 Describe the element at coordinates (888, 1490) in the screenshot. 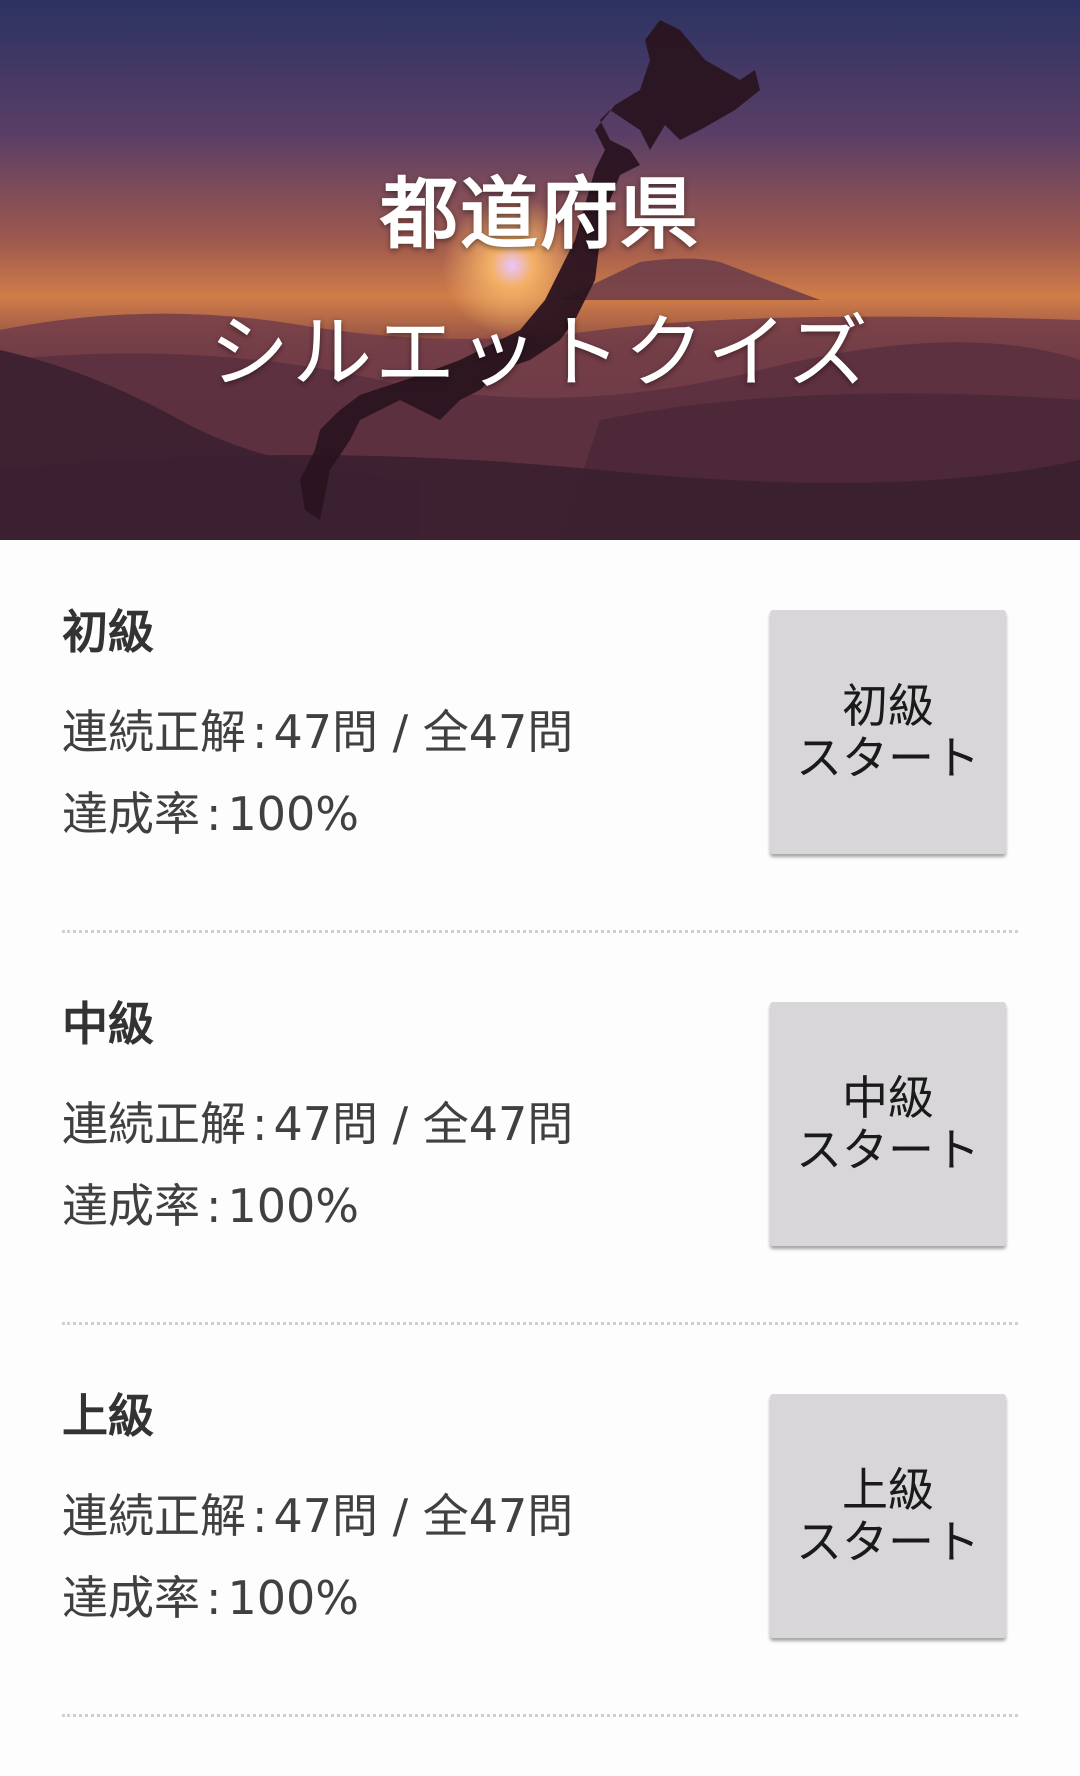

I see `button-label-level: 上級` at that location.